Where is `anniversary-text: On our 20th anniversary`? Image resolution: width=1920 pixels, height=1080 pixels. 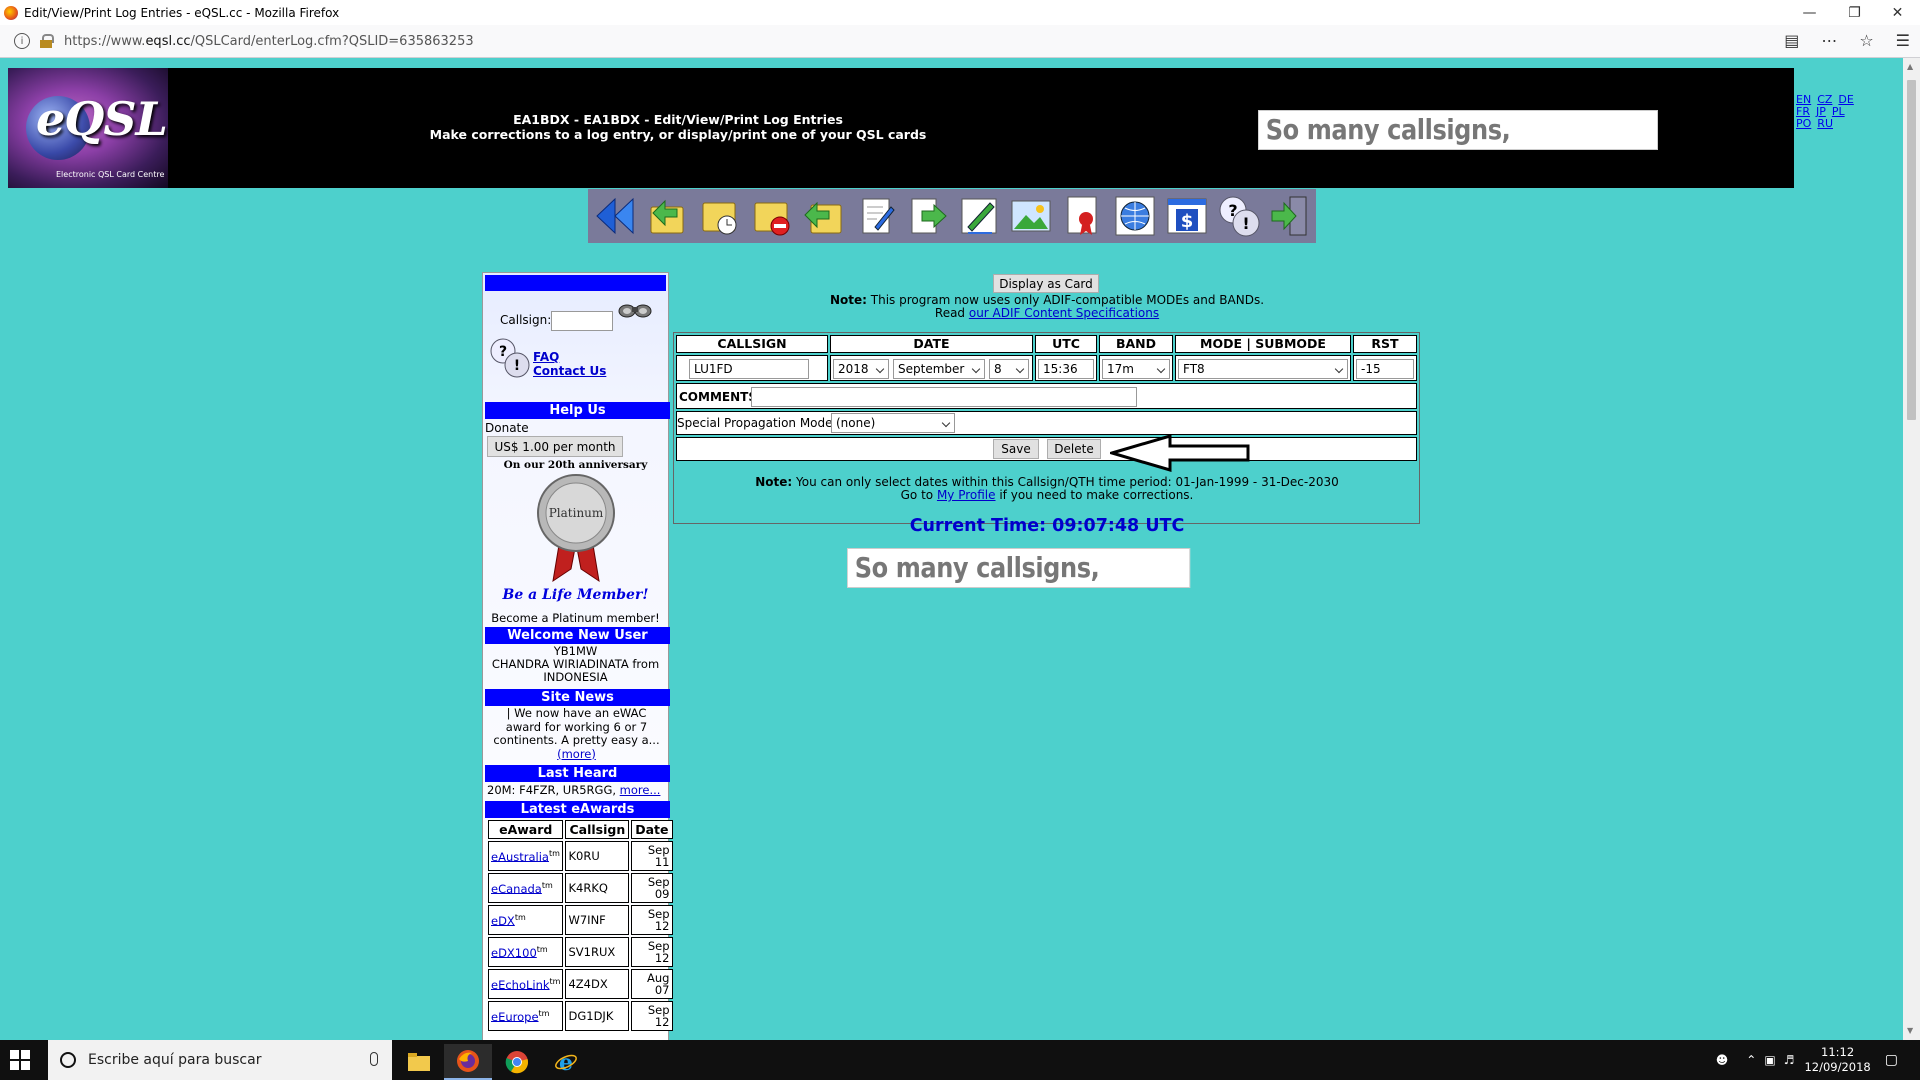
anniversary-text: On our 20th anniversary is located at coordinates (575, 465).